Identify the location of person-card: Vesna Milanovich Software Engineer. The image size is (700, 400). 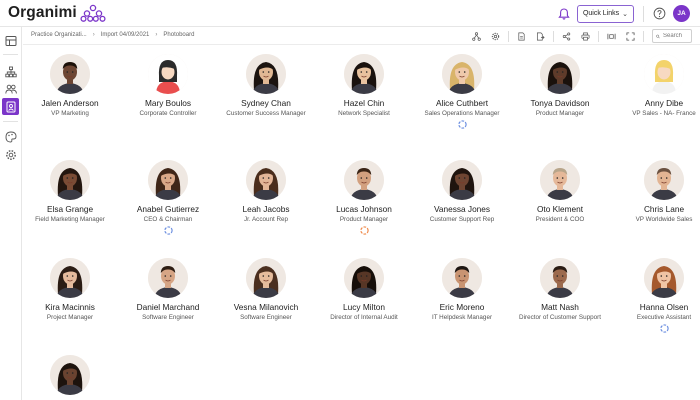
(266, 290).